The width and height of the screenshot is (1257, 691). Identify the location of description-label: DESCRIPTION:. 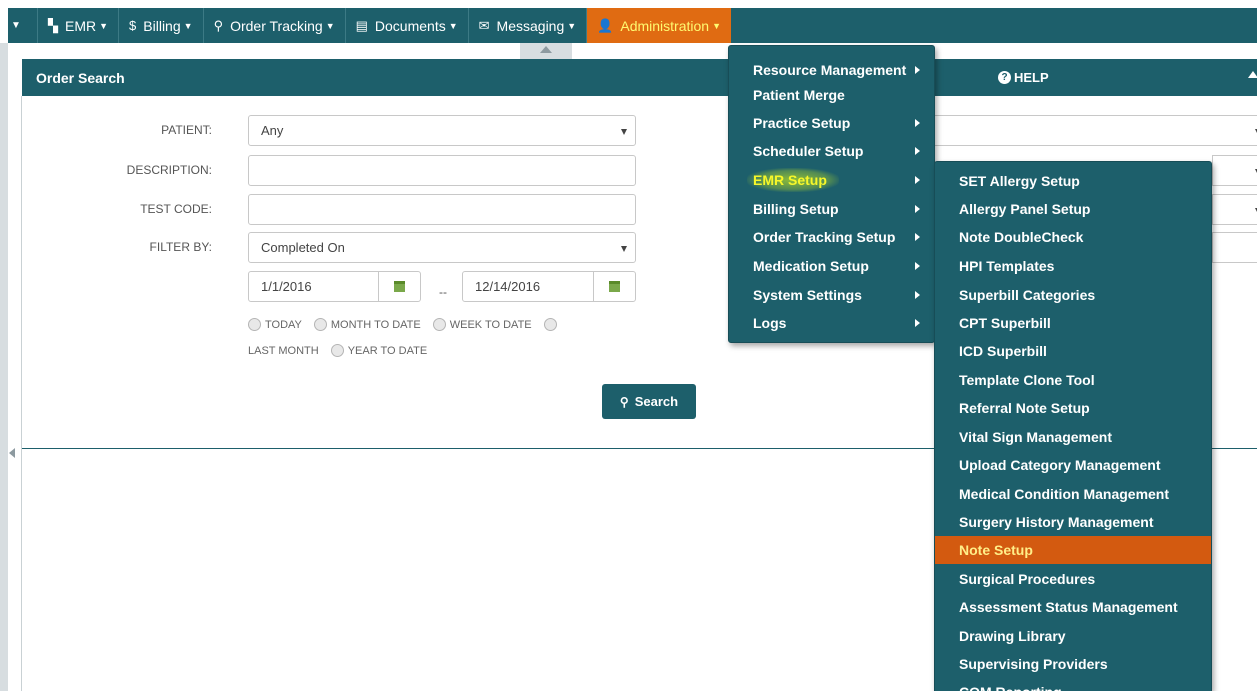
(169, 170).